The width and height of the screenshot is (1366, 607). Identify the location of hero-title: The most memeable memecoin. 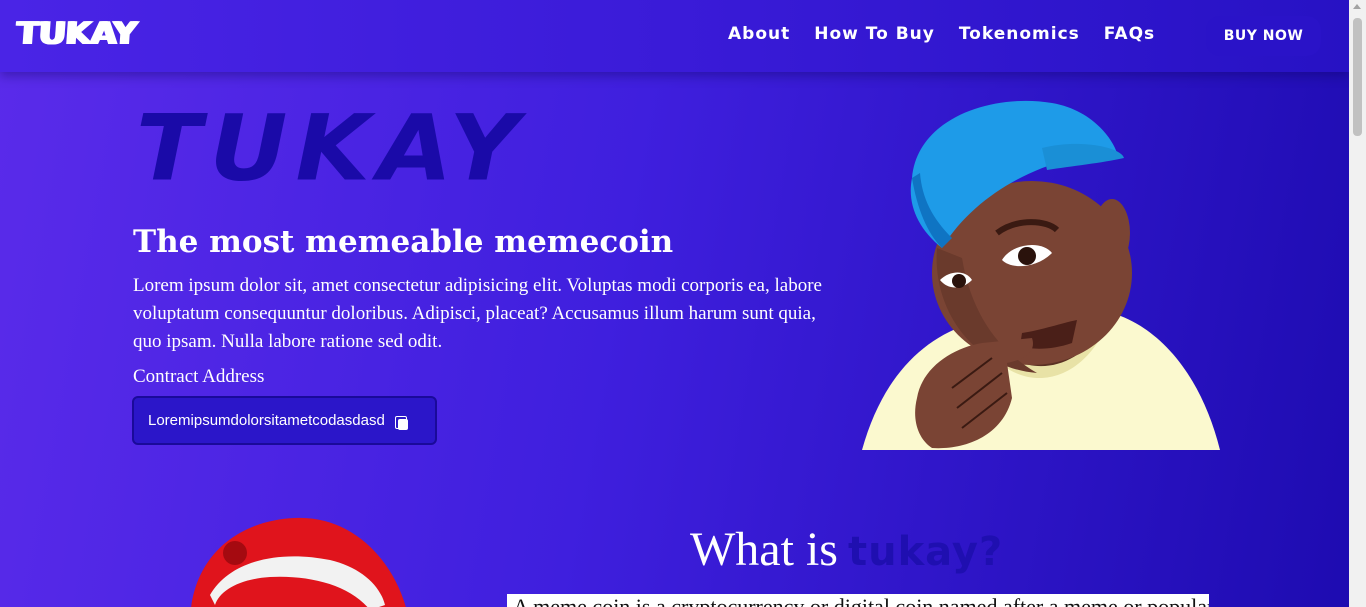
(403, 242).